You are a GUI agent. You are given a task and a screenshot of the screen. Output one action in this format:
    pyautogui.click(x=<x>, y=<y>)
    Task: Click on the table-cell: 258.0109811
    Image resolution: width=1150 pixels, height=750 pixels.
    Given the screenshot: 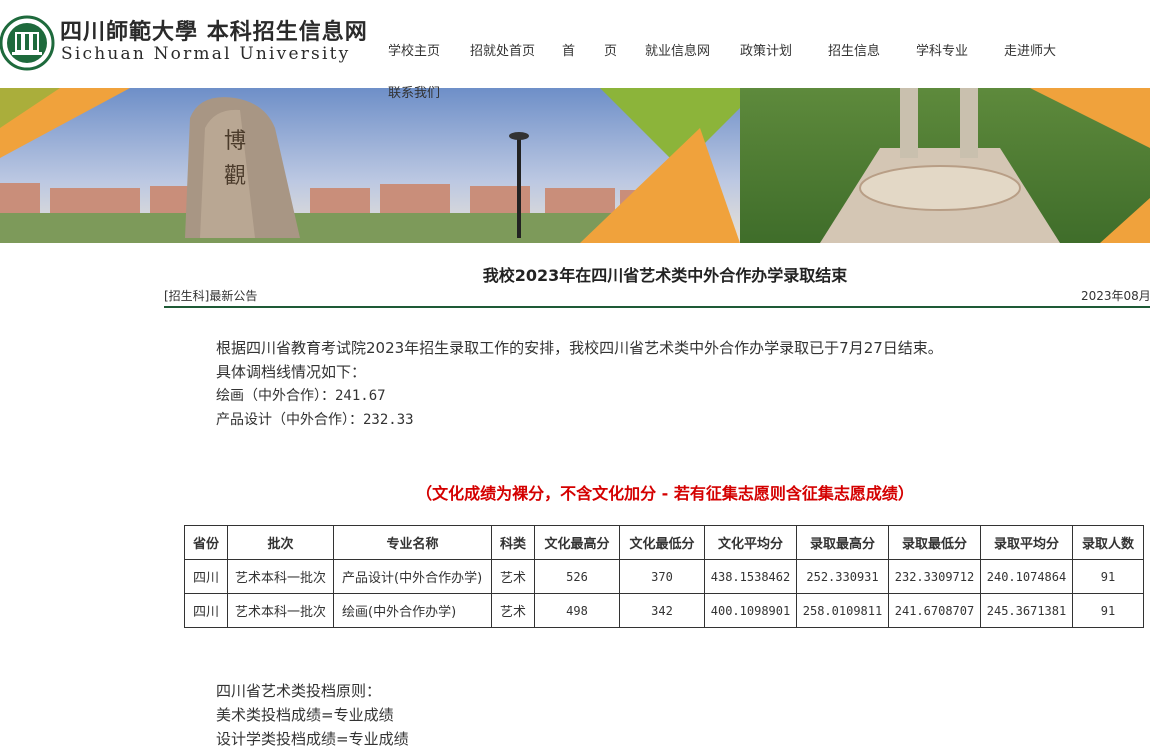 What is the action you would take?
    pyautogui.click(x=842, y=610)
    